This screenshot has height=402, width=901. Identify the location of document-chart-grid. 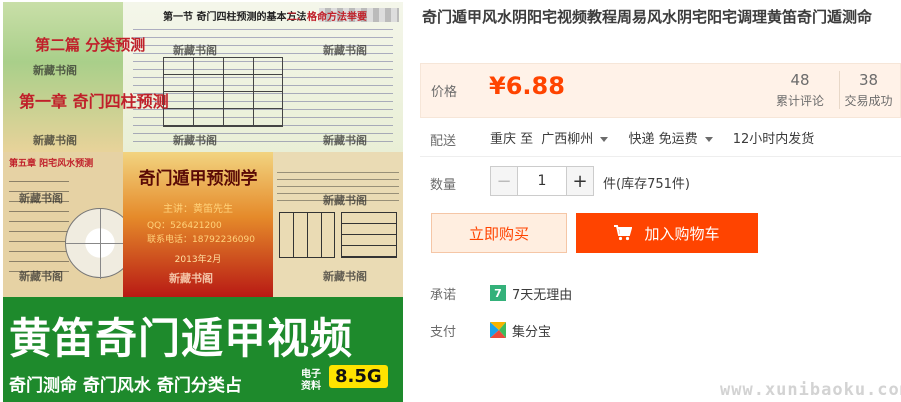
(223, 92).